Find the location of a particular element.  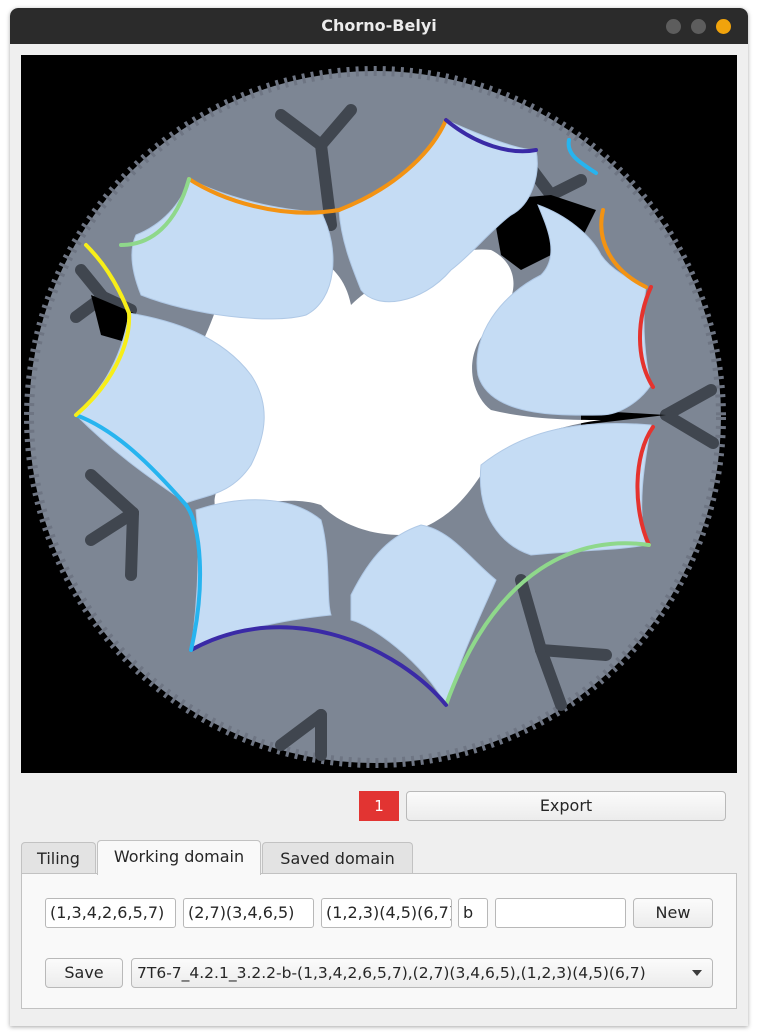

suffix-input: b is located at coordinates (473, 913).